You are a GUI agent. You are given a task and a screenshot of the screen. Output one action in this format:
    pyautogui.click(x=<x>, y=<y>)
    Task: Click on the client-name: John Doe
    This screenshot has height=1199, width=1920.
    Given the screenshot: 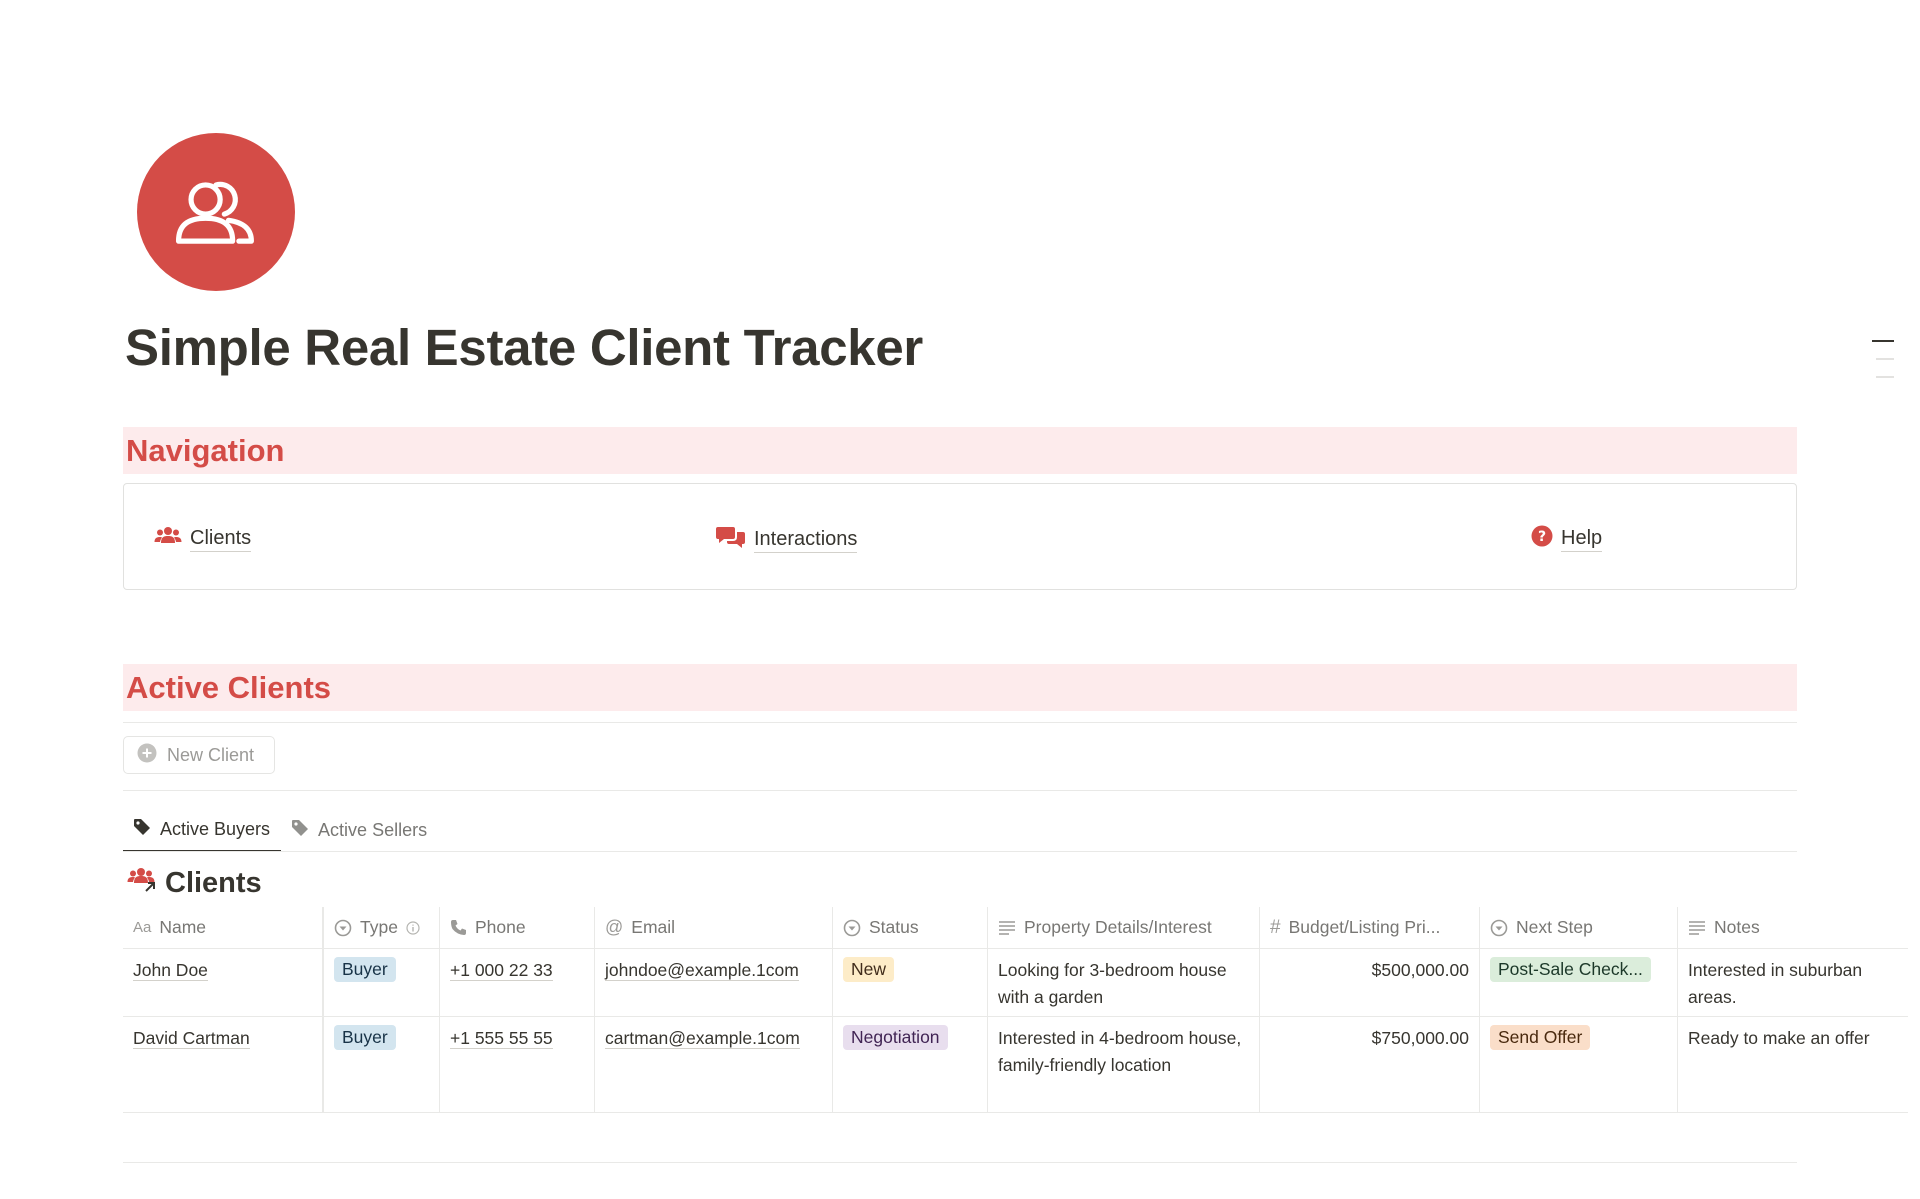 What is the action you would take?
    pyautogui.click(x=170, y=970)
    